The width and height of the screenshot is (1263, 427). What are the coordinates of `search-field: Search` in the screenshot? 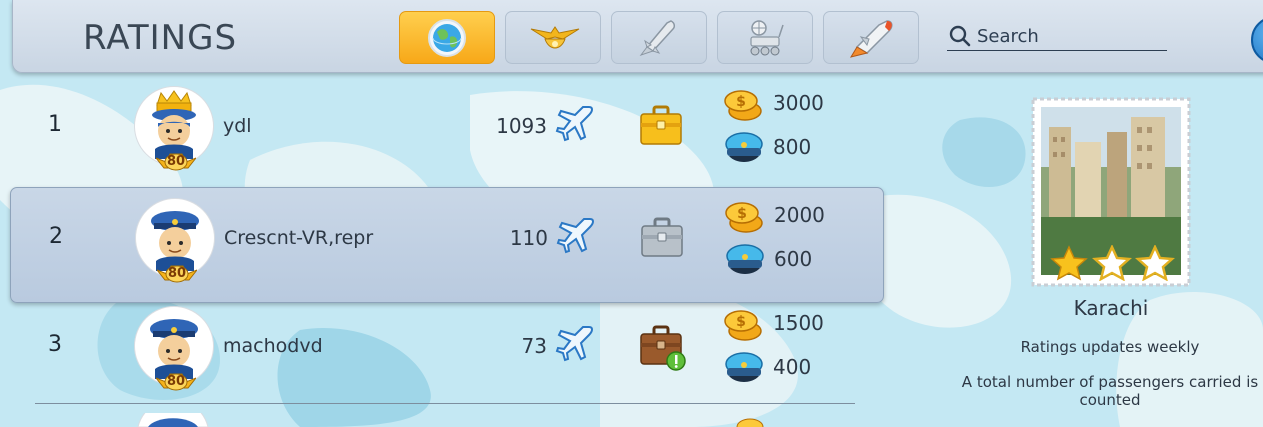 It's located at (1057, 36).